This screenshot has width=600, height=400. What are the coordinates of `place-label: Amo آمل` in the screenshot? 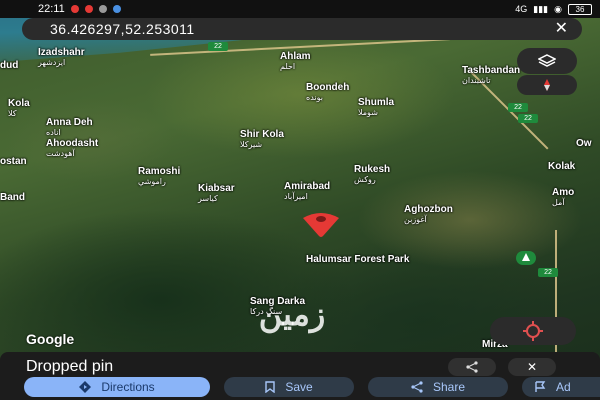 It's located at (563, 197).